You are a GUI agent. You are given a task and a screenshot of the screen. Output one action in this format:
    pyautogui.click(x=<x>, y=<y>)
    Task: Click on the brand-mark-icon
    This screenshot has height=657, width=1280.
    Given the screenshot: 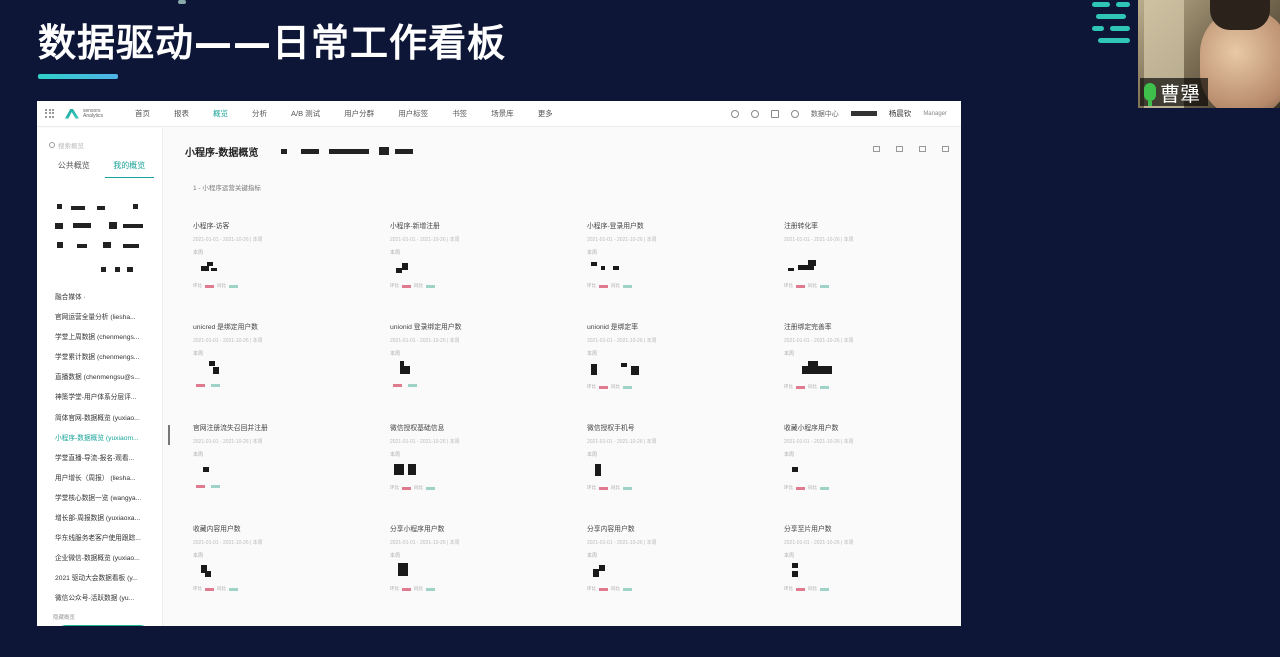 What is the action you would take?
    pyautogui.click(x=1114, y=27)
    